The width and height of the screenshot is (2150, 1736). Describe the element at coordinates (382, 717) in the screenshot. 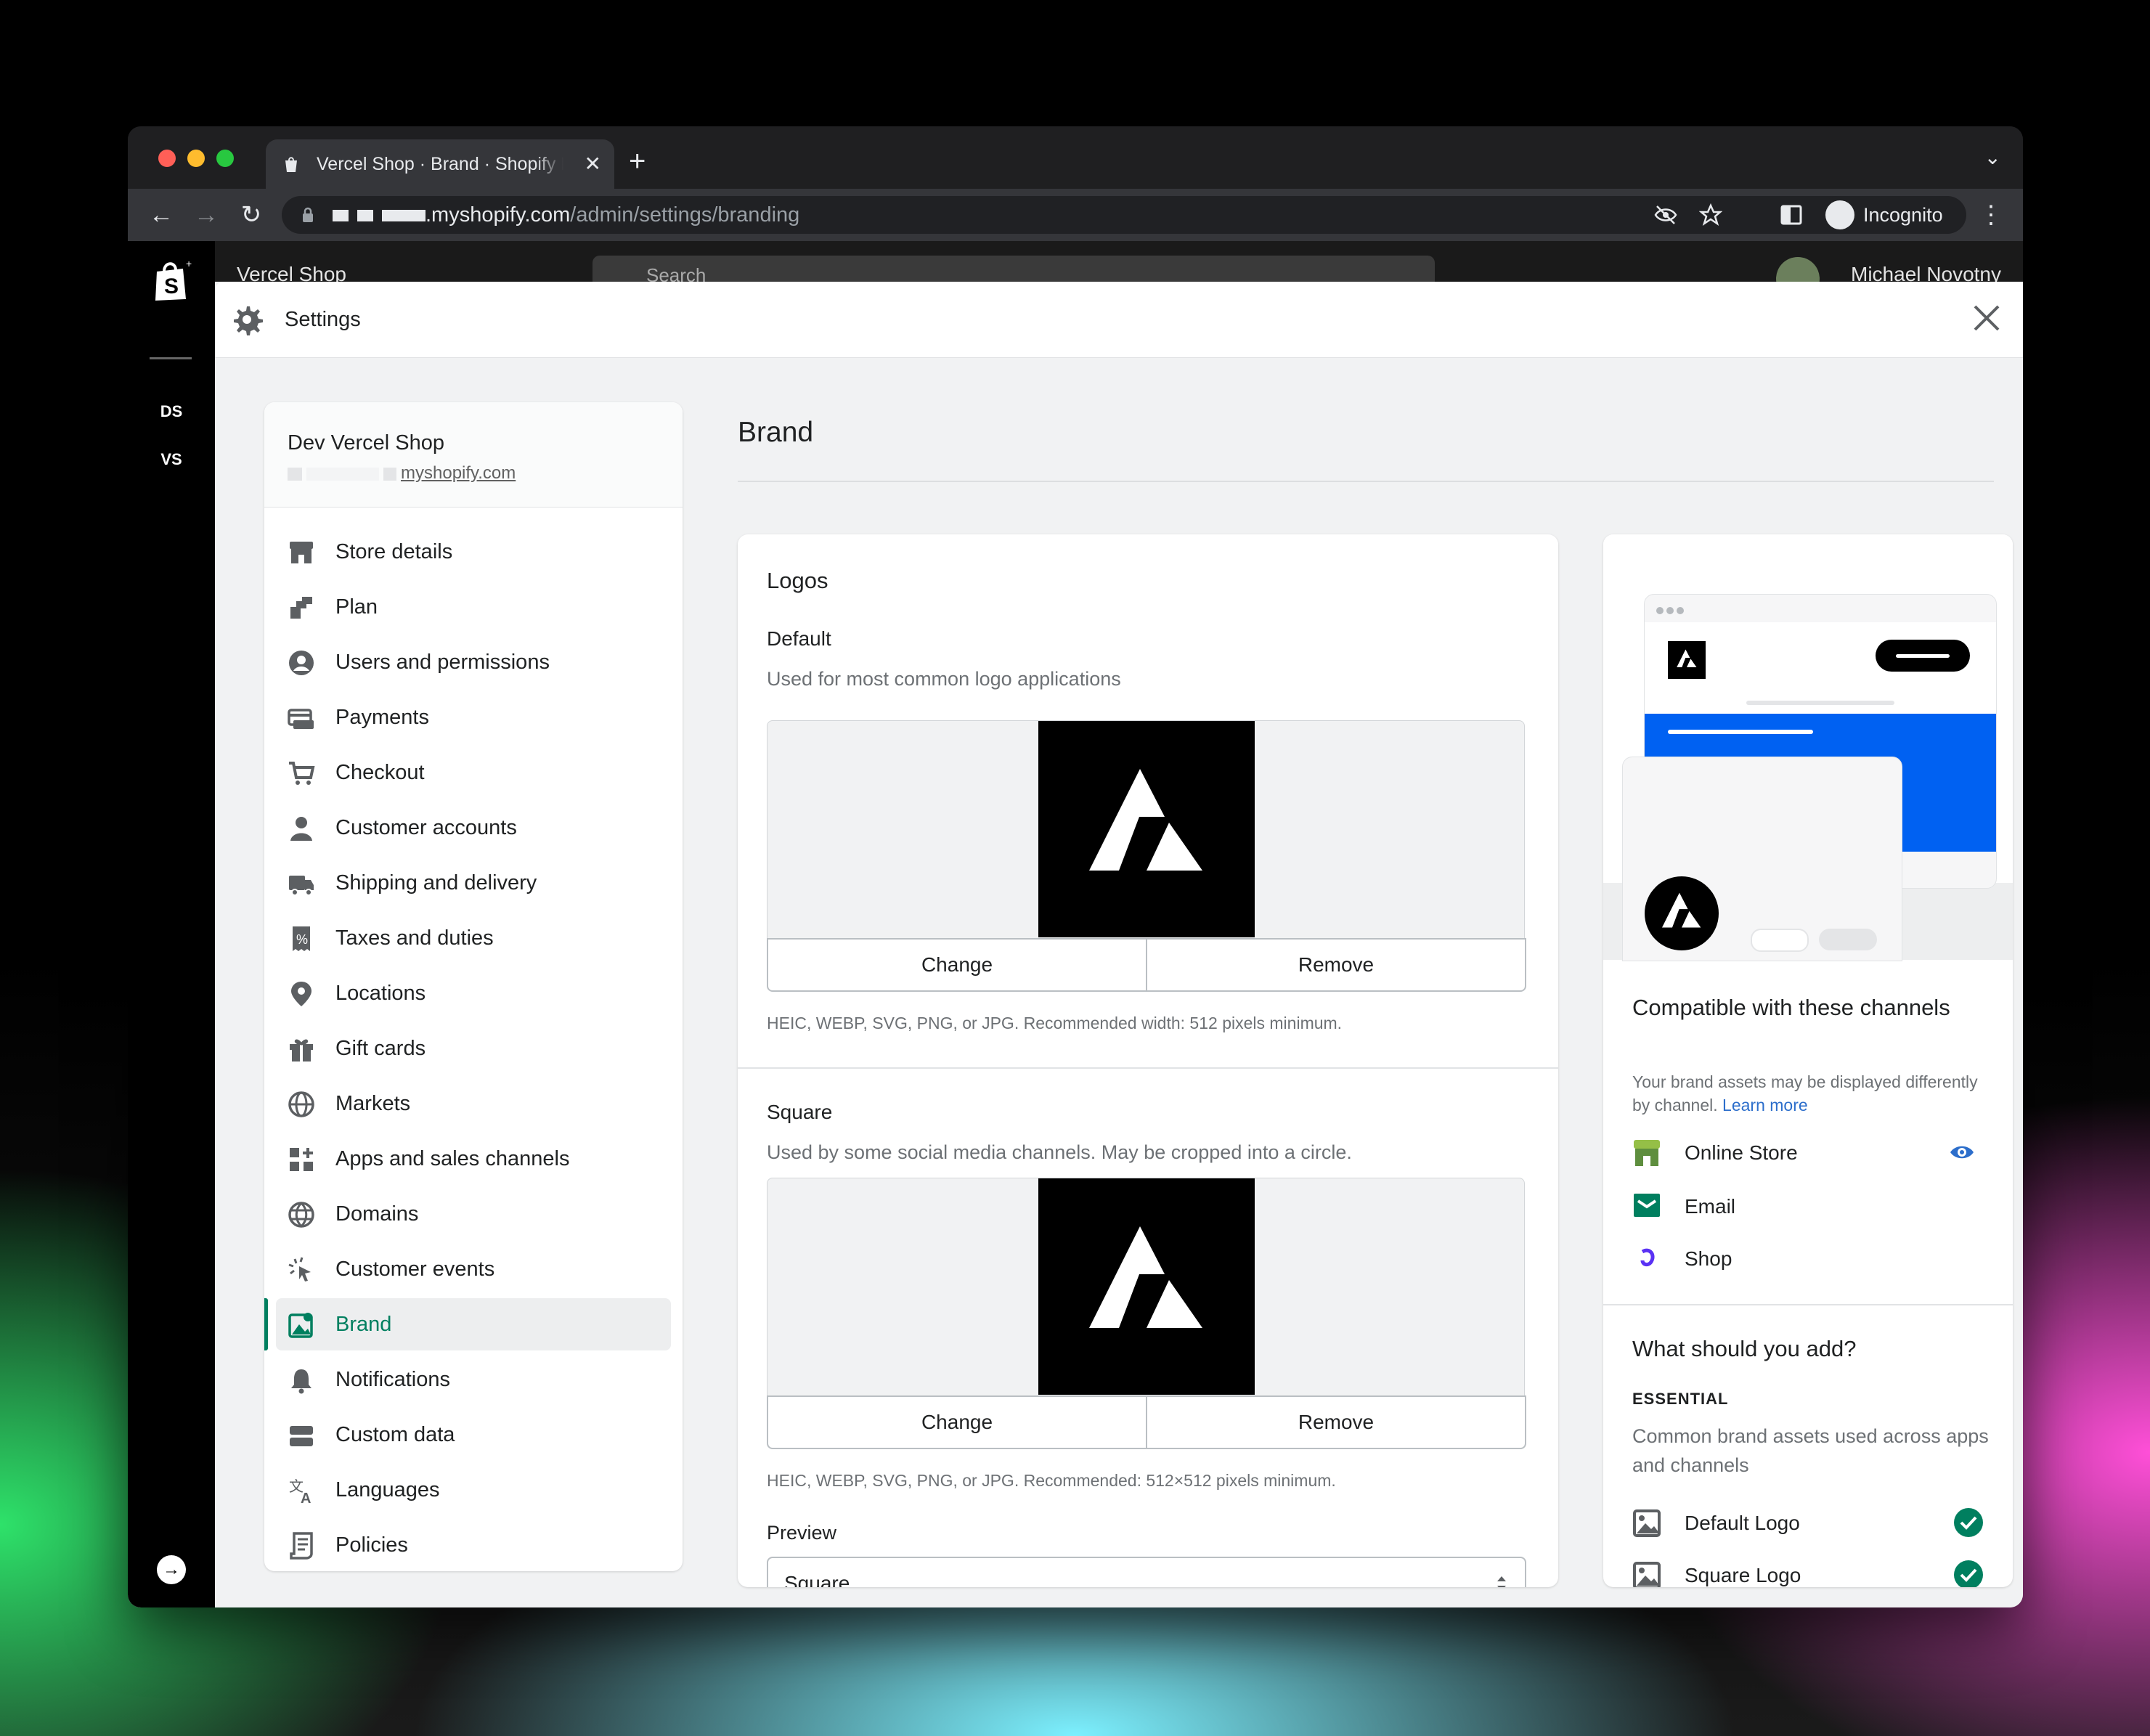

I see `sidebar-item-label: Payments` at that location.